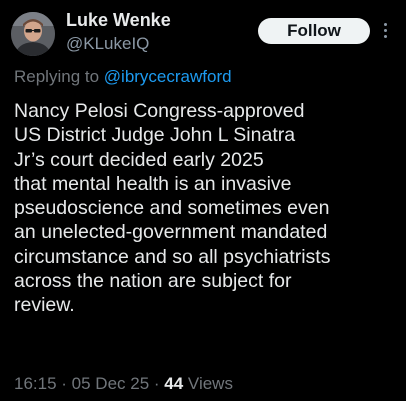  I want to click on avatar, so click(33, 34).